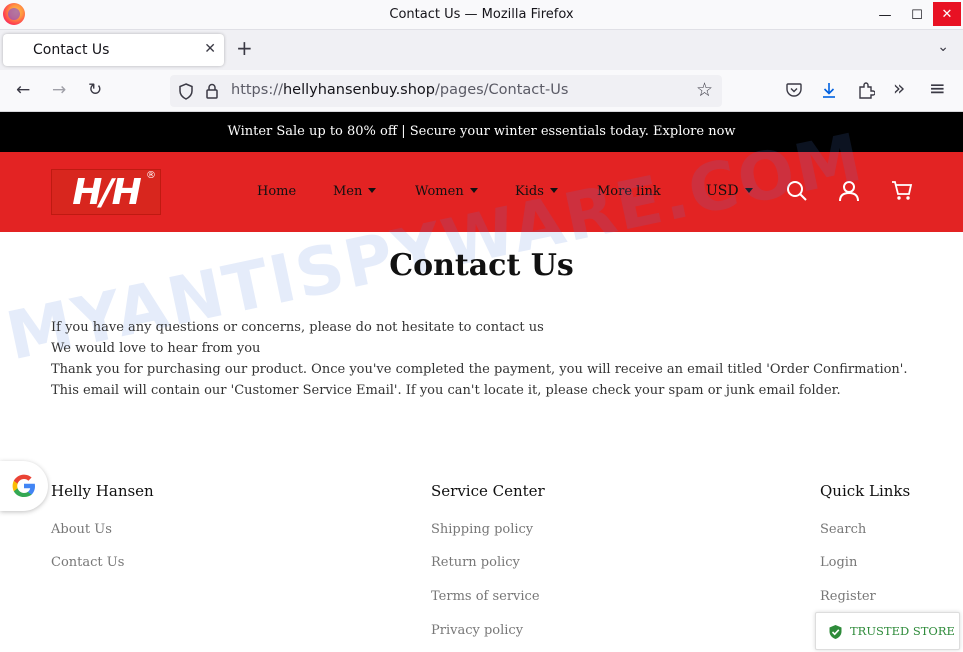  Describe the element at coordinates (902, 631) in the screenshot. I see `trusted-store-label: TRUSTED STORE` at that location.